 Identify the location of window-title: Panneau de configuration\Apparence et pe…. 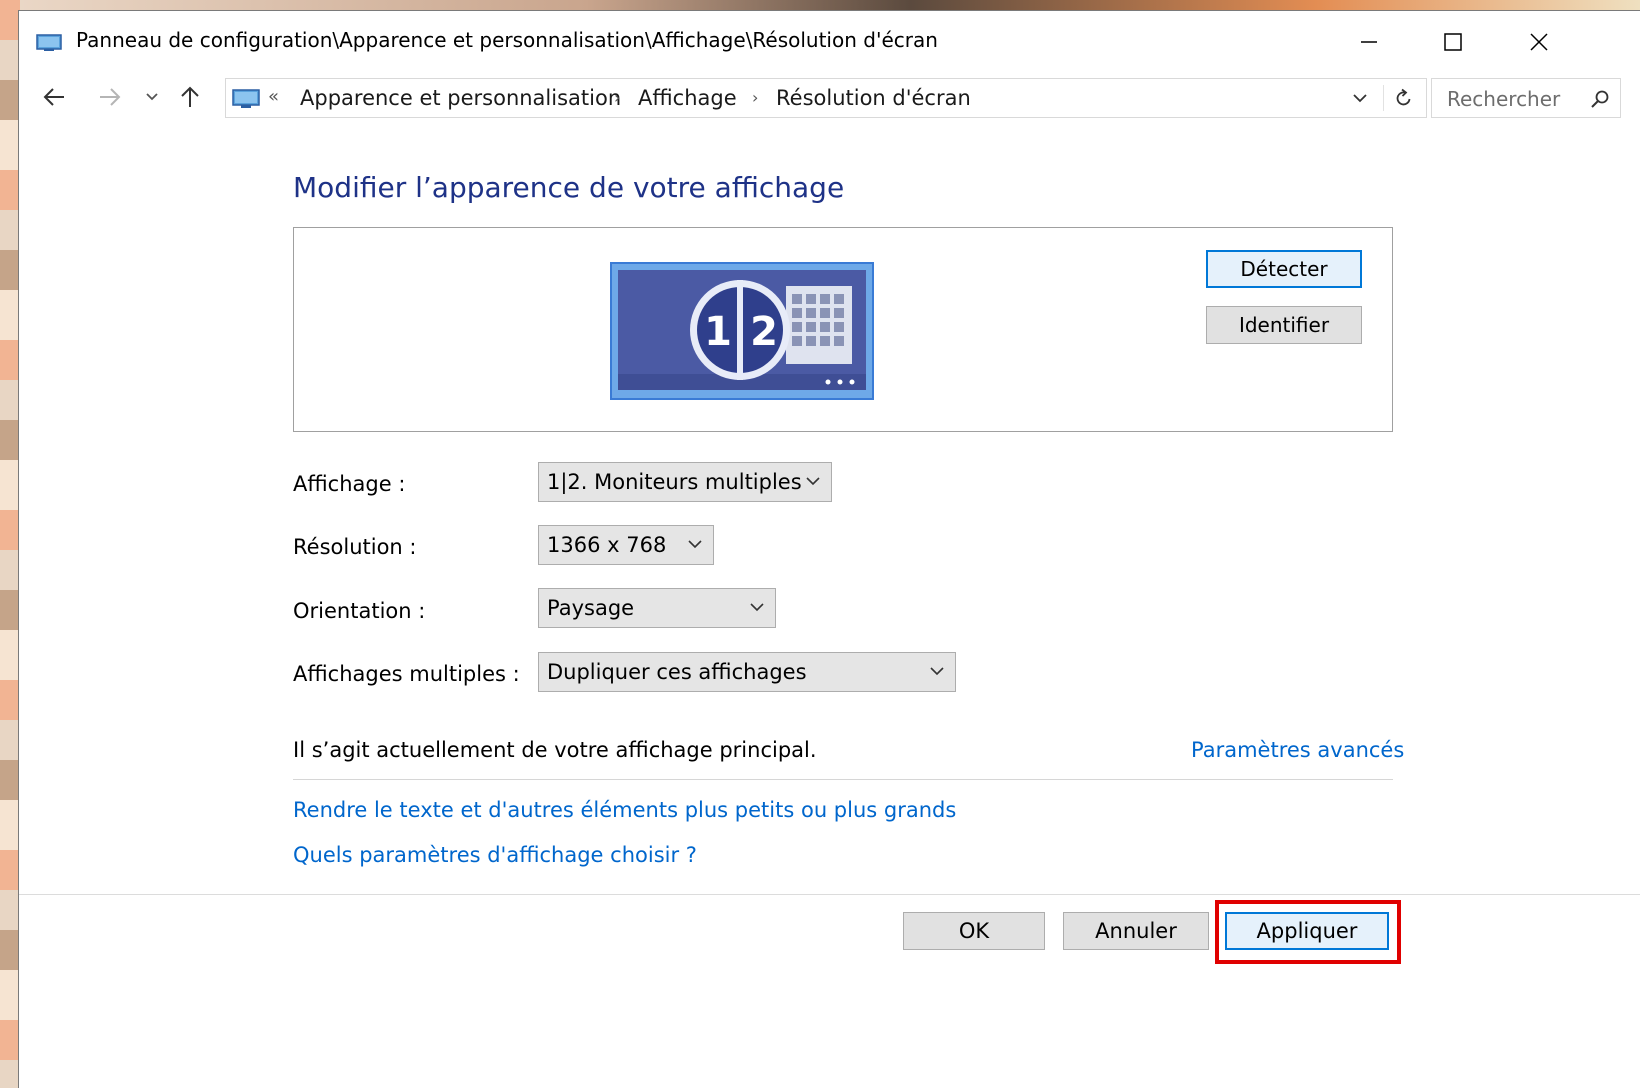
(507, 40).